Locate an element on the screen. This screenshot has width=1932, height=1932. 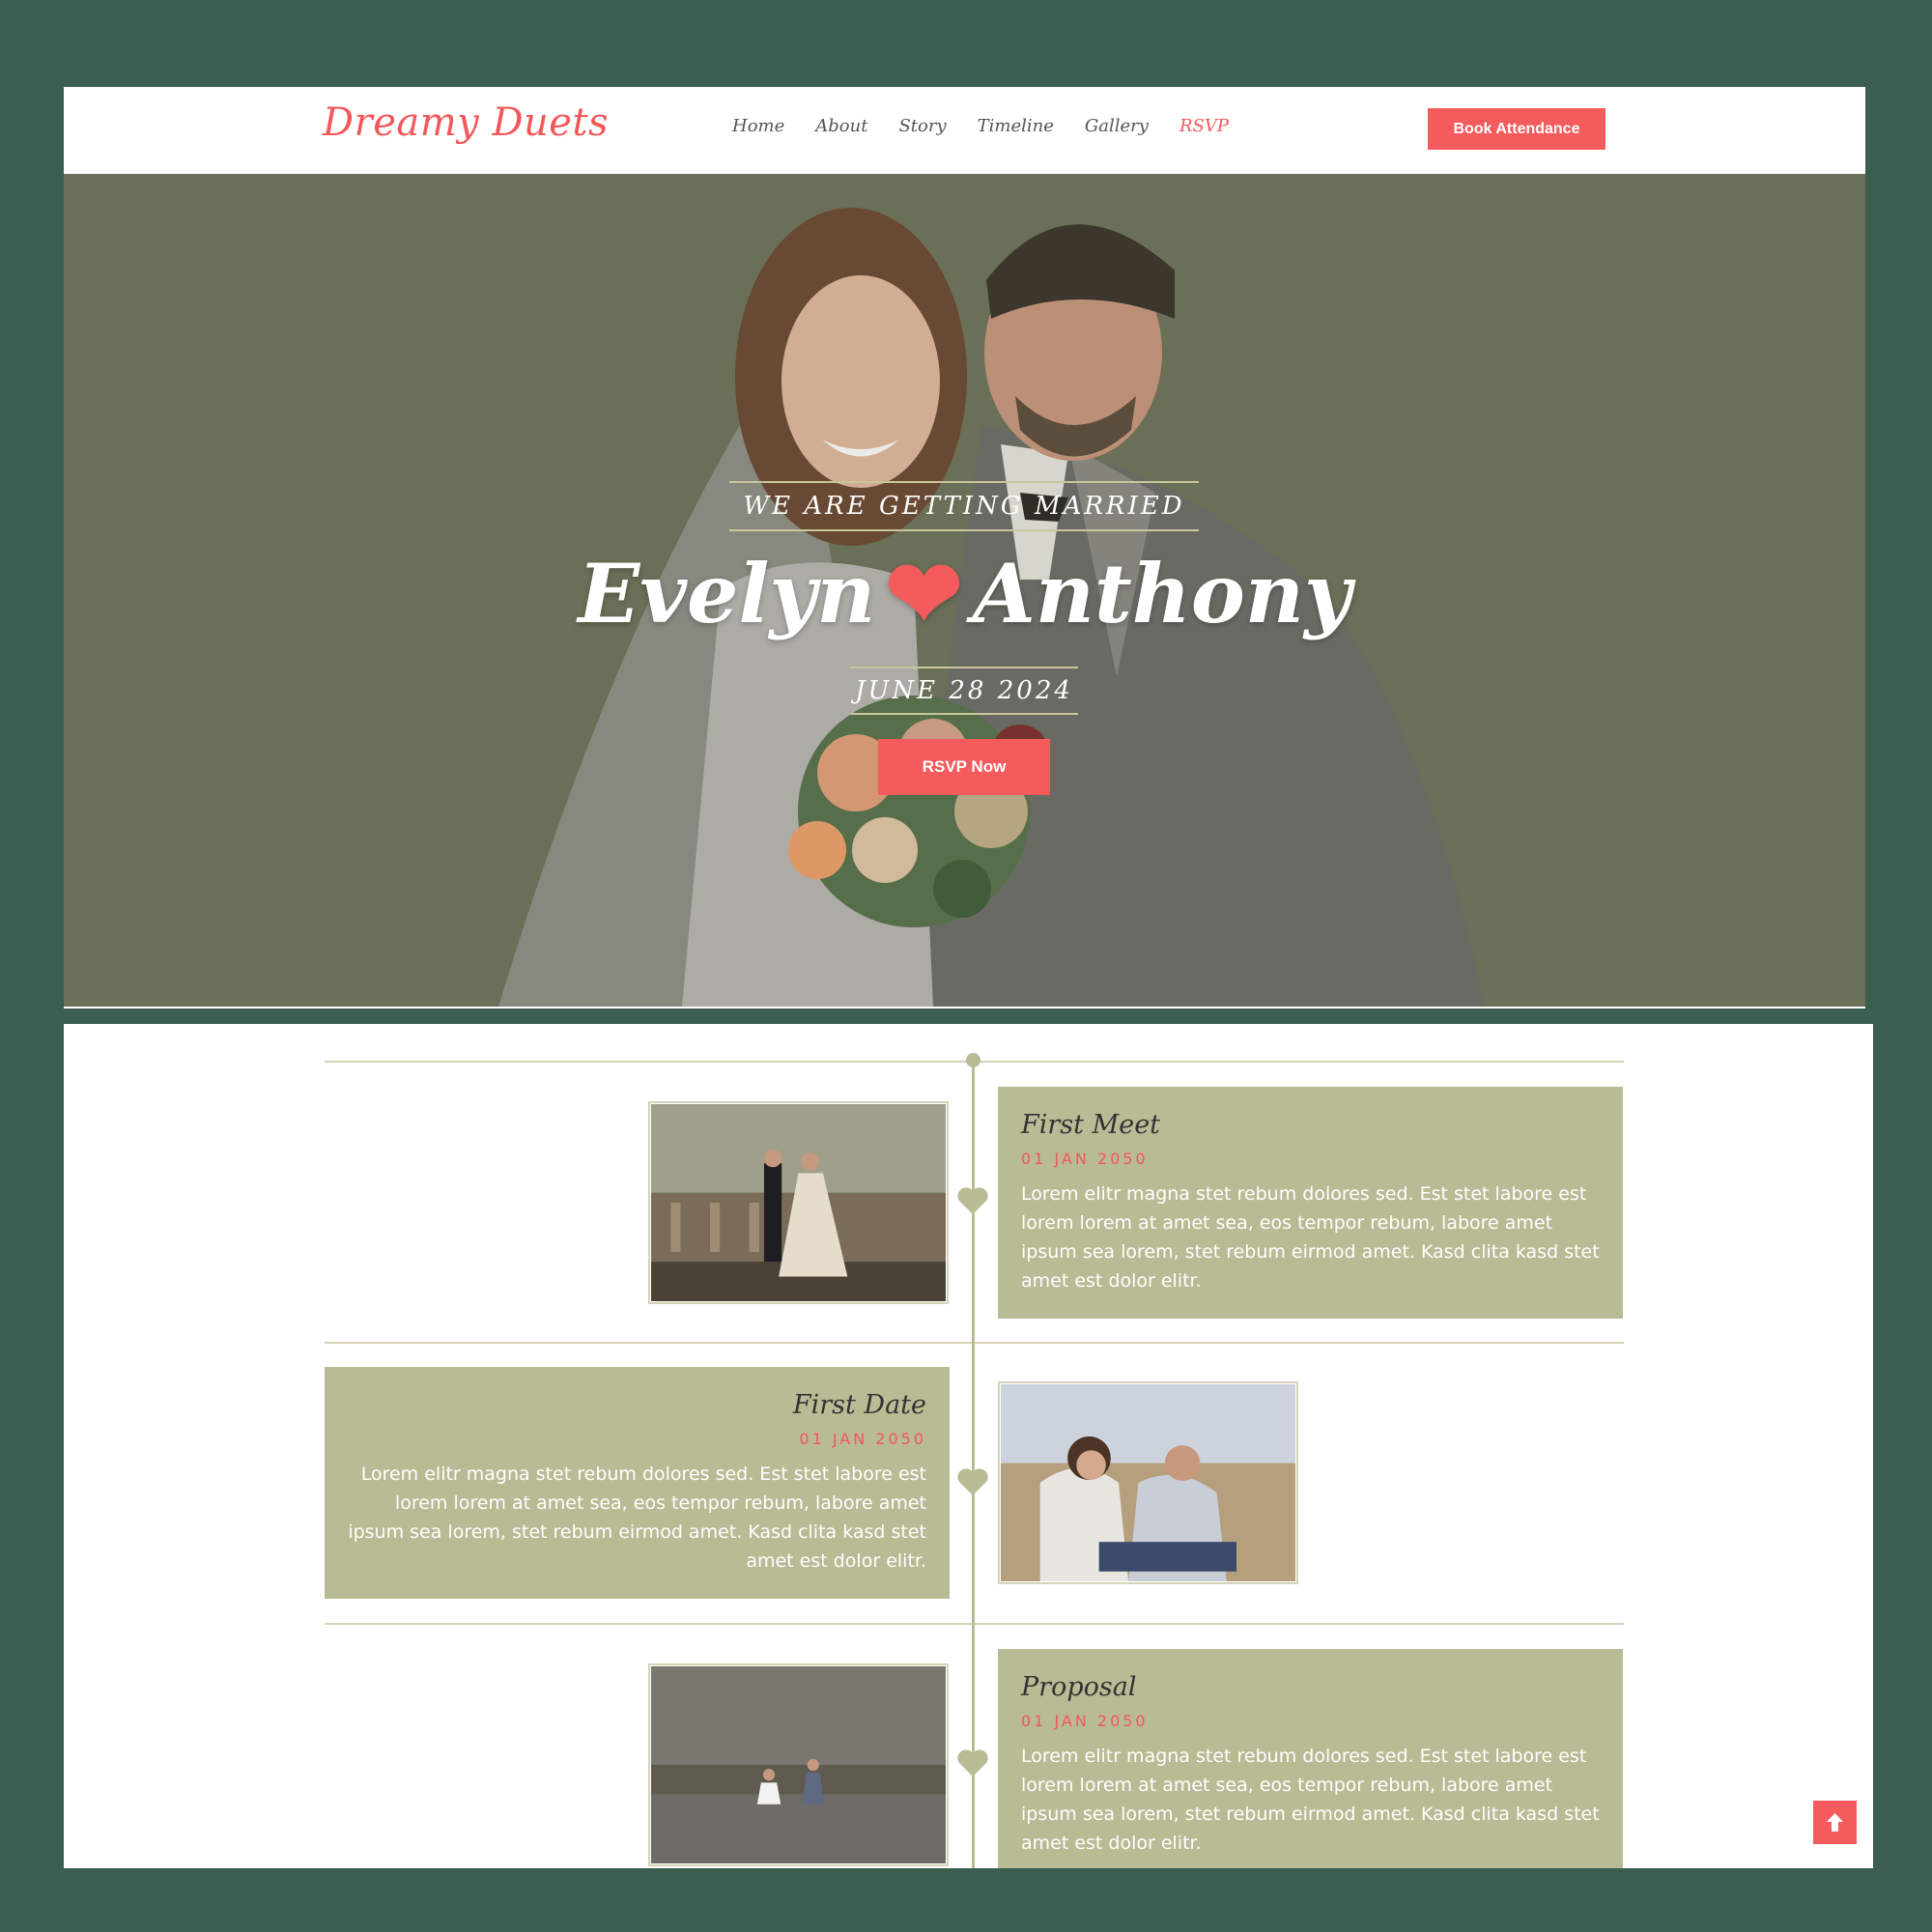
timeline-photo-first-date is located at coordinates (1148, 1482).